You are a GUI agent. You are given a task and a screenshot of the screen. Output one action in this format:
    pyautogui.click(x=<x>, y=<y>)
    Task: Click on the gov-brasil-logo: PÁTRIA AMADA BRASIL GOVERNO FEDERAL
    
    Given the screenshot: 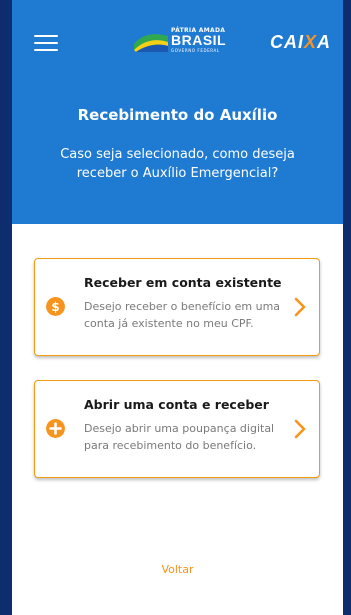 What is the action you would take?
    pyautogui.click(x=184, y=41)
    